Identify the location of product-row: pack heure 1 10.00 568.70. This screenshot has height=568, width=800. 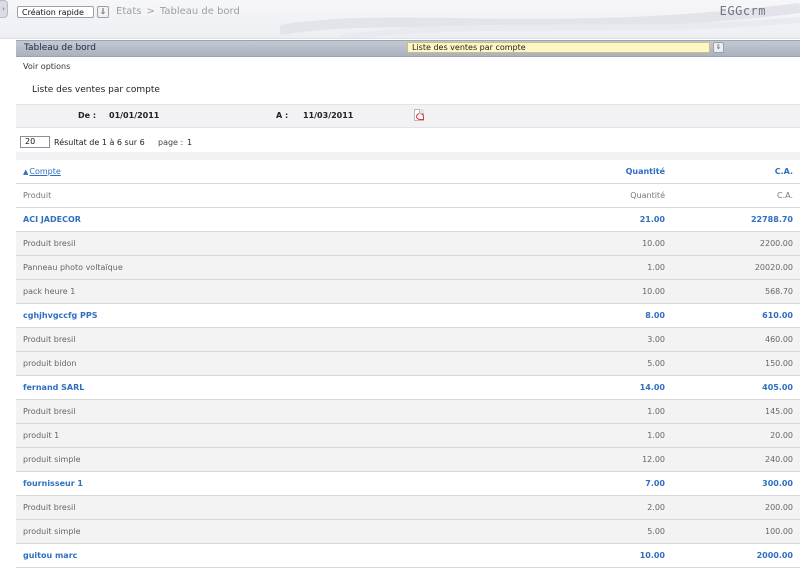
(408, 291).